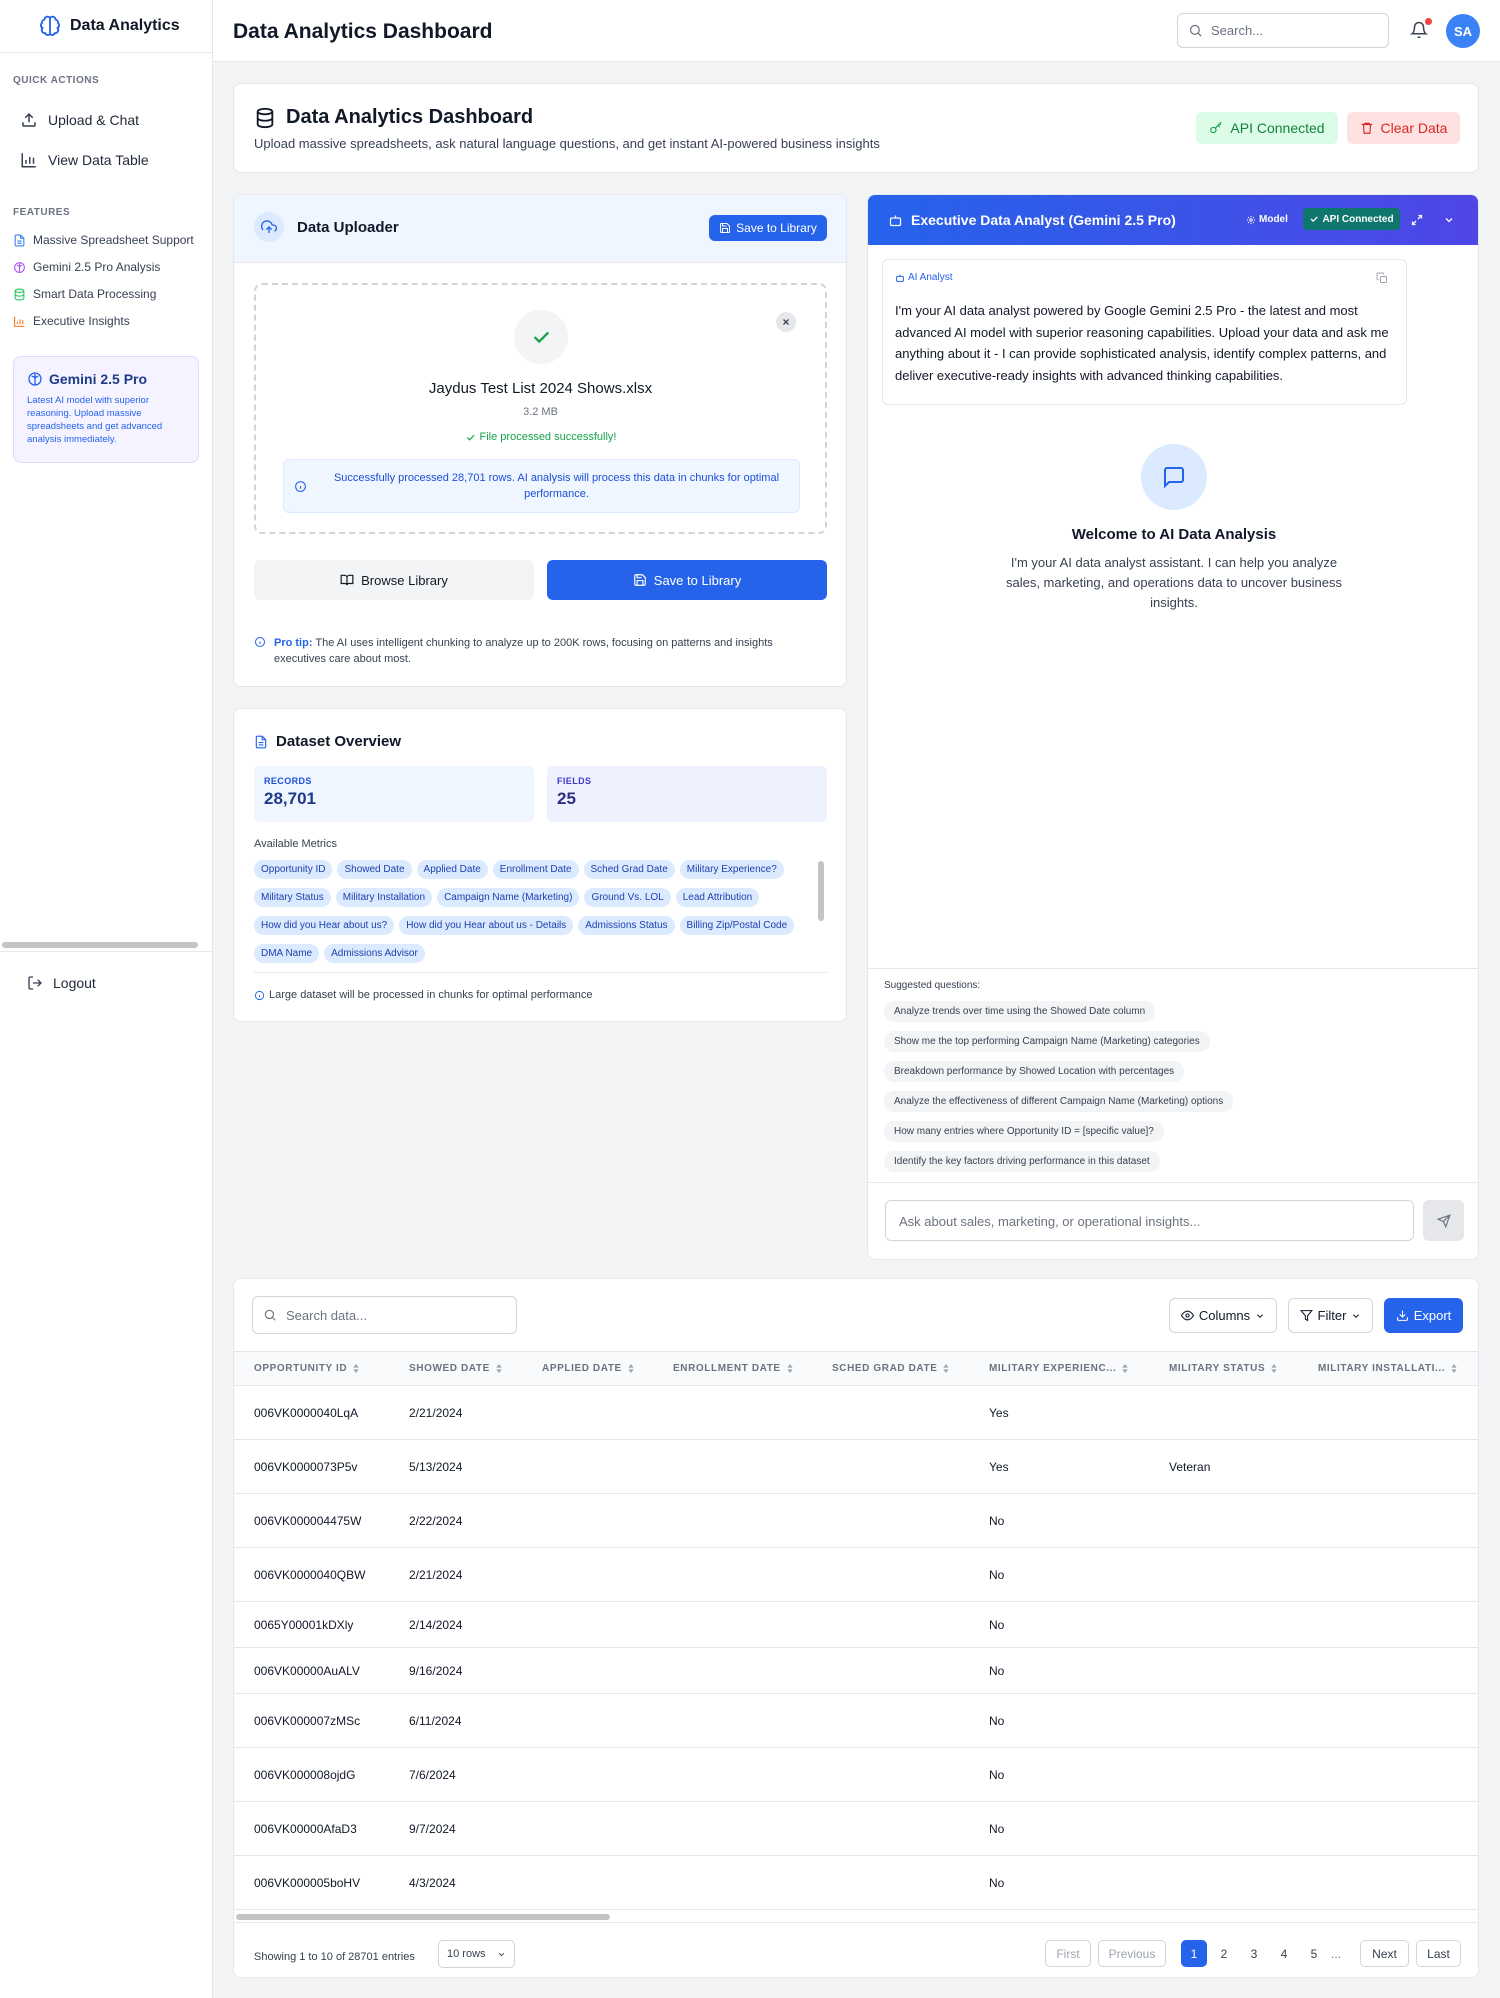 This screenshot has width=1500, height=1998. I want to click on pagination-last: Last, so click(1438, 1953).